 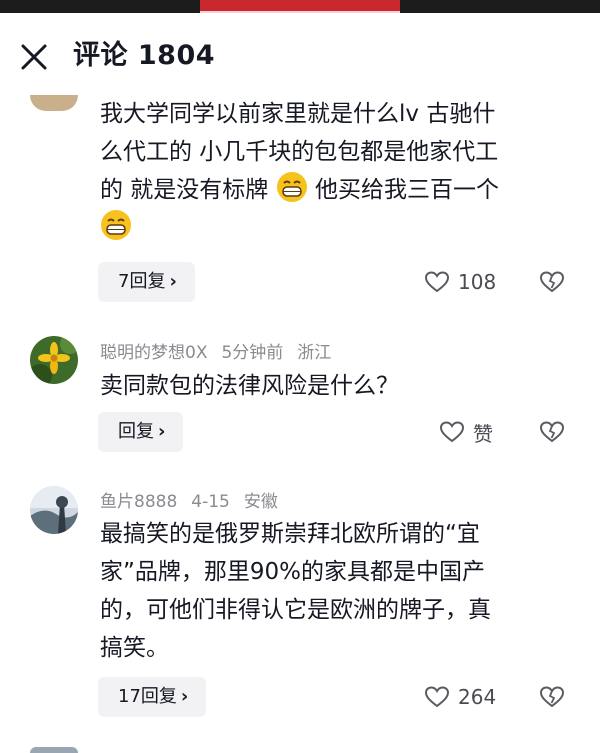 What do you see at coordinates (134, 648) in the screenshot?
I see `comment-line: 搞笑。` at bounding box center [134, 648].